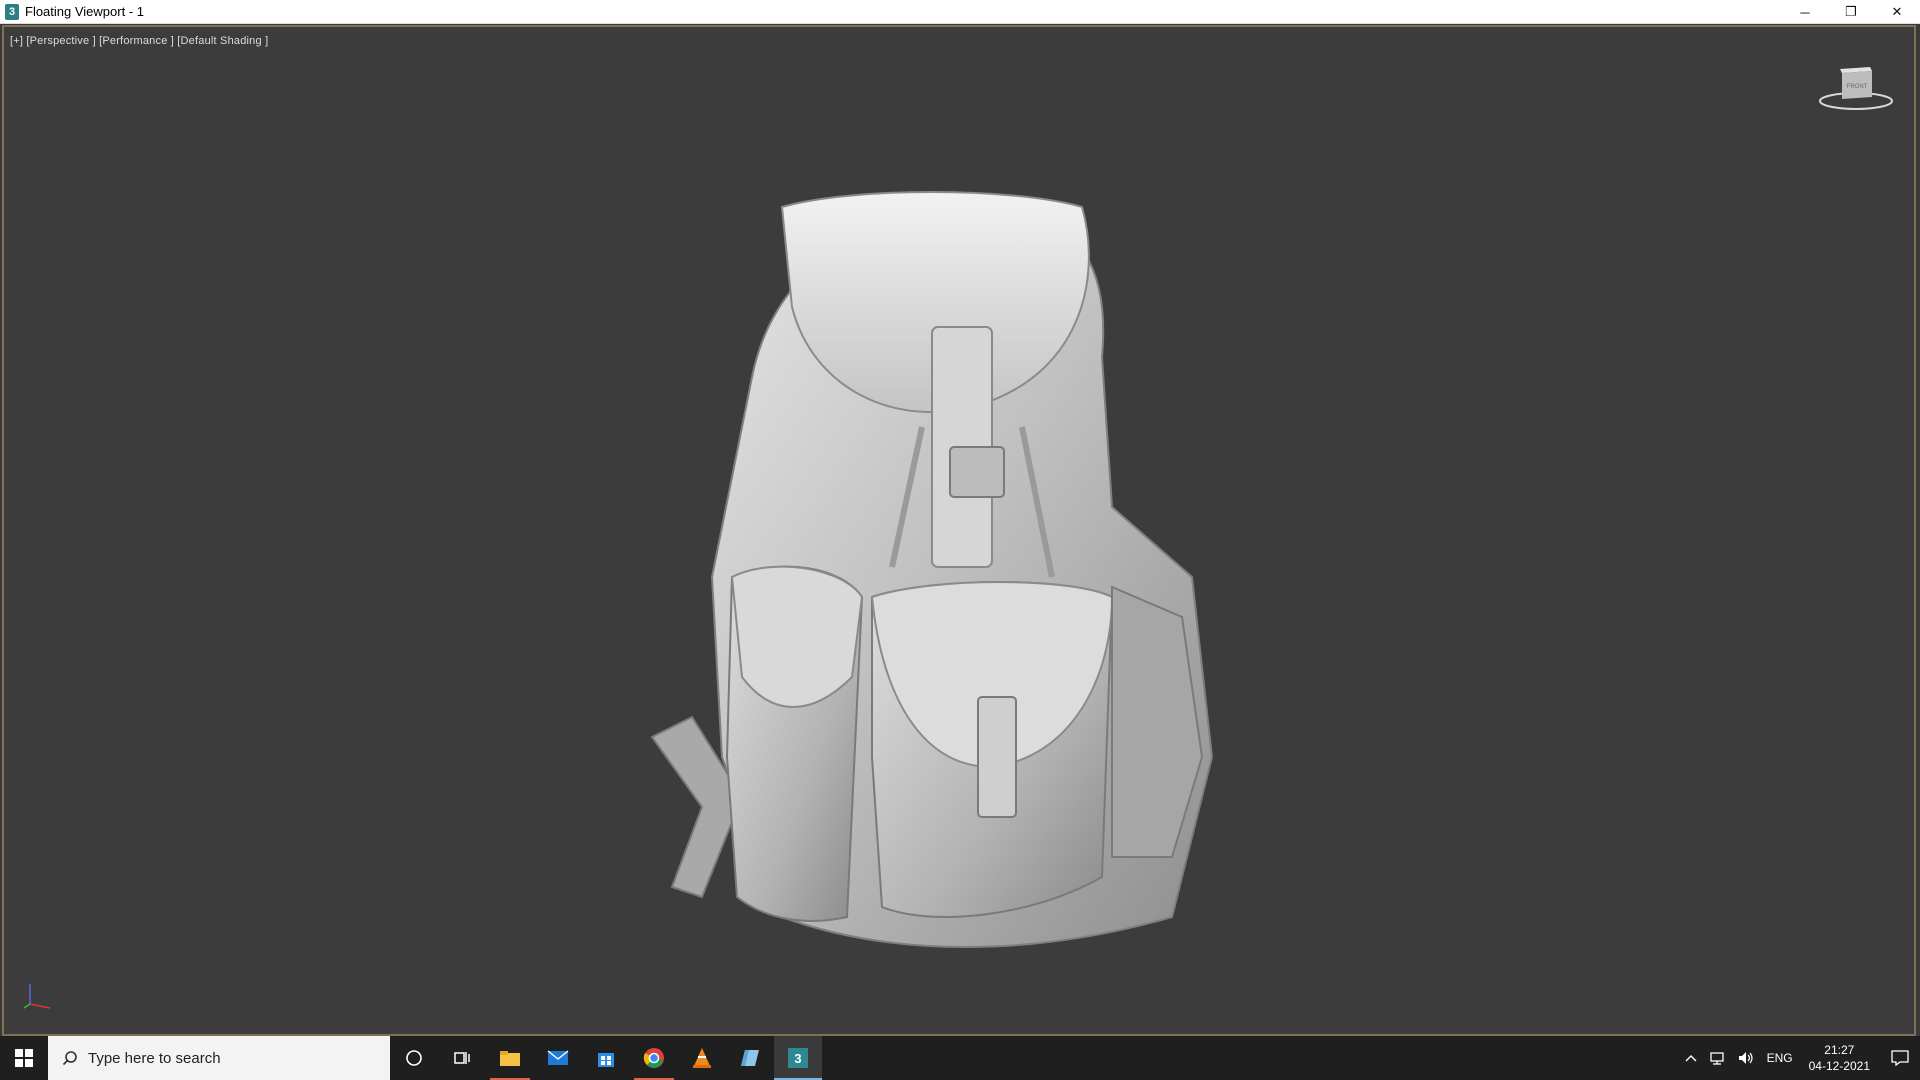 The width and height of the screenshot is (1920, 1080). What do you see at coordinates (997, 757) in the screenshot?
I see `front-pocket-strap` at bounding box center [997, 757].